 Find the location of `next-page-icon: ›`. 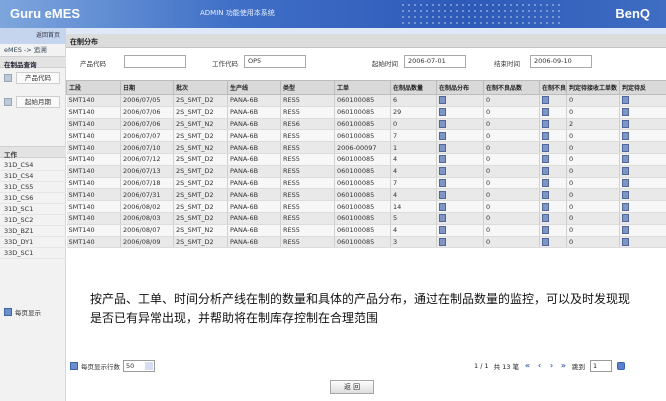

next-page-icon: › is located at coordinates (551, 366).